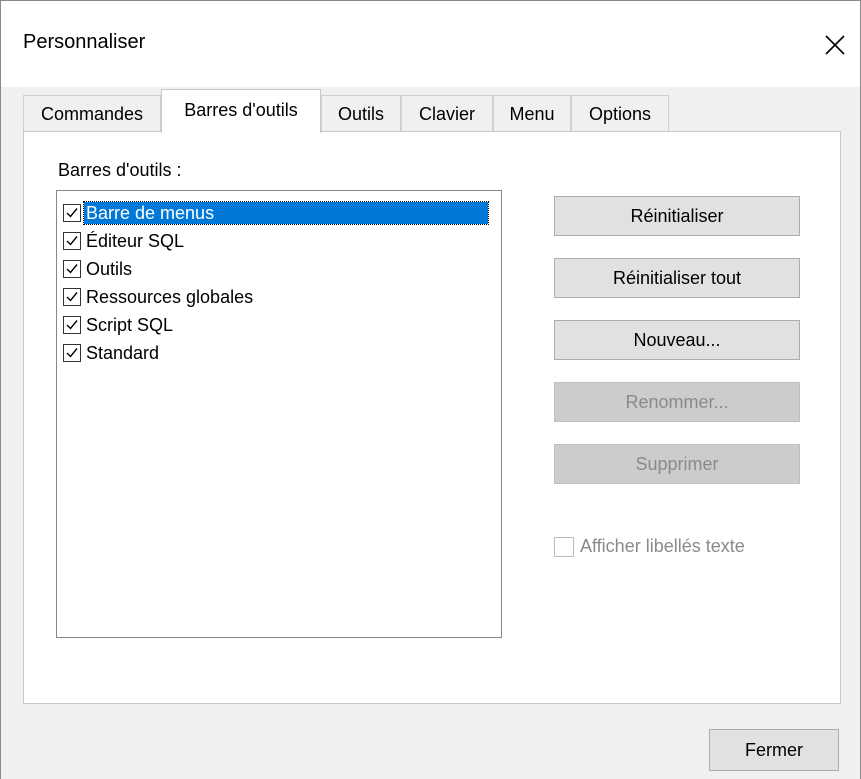  Describe the element at coordinates (774, 750) in the screenshot. I see `close-button: Fermer` at that location.